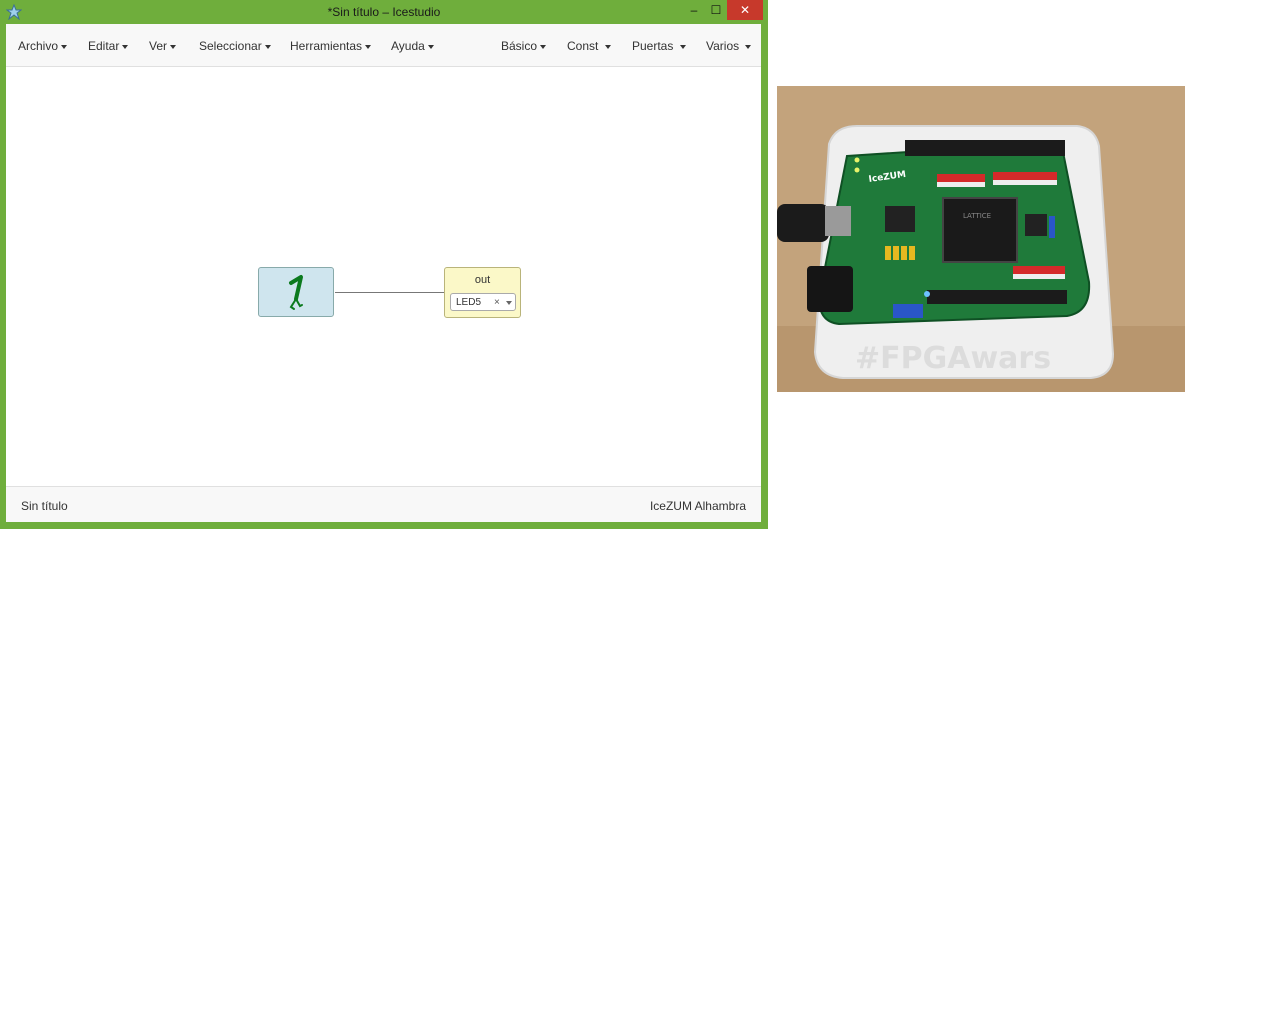  What do you see at coordinates (509, 303) in the screenshot?
I see `dropdown-caret-icon` at bounding box center [509, 303].